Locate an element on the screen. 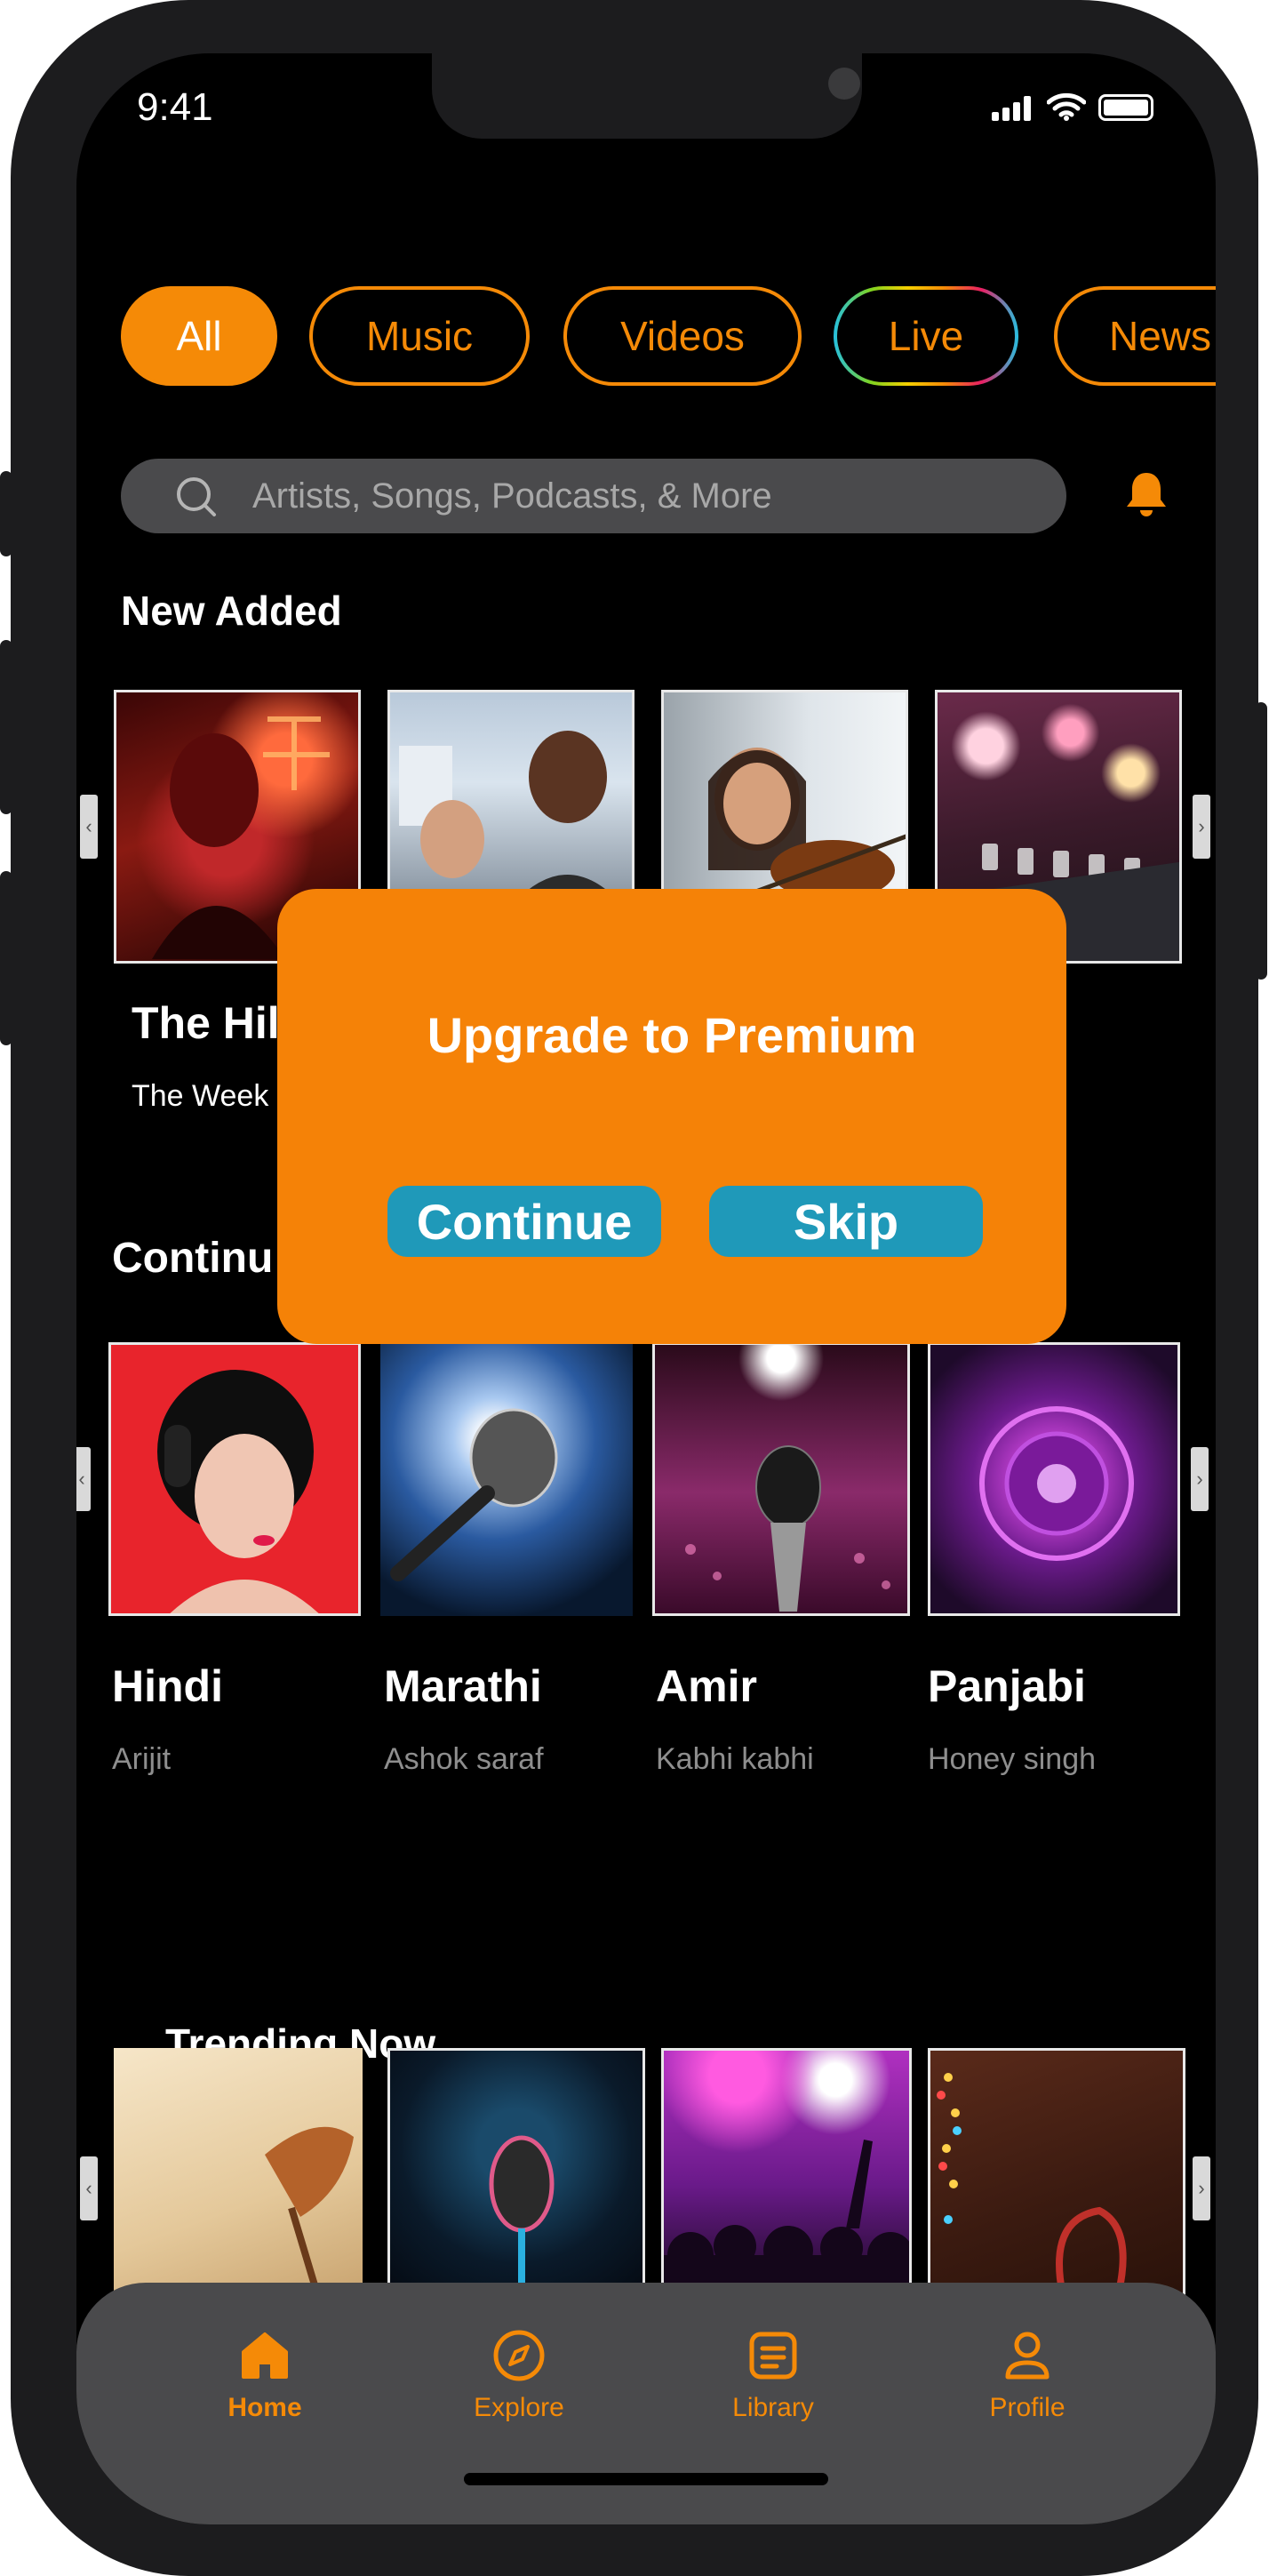  tab-profile-label: Profile is located at coordinates (1027, 2407).